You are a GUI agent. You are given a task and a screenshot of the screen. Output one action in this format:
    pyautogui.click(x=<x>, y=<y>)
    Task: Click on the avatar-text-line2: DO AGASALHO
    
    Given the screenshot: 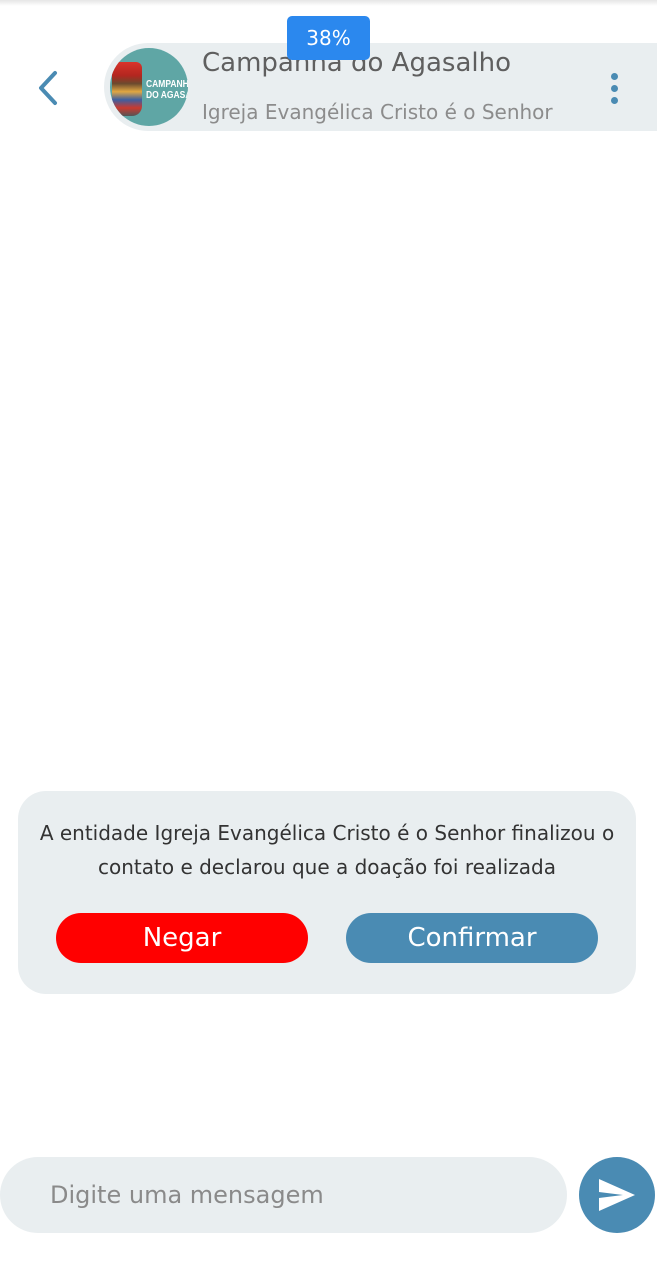 What is the action you would take?
    pyautogui.click(x=167, y=95)
    